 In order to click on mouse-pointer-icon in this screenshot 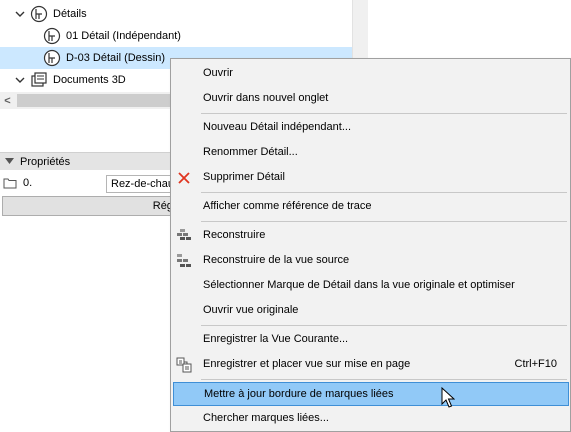, I will do `click(448, 397)`.